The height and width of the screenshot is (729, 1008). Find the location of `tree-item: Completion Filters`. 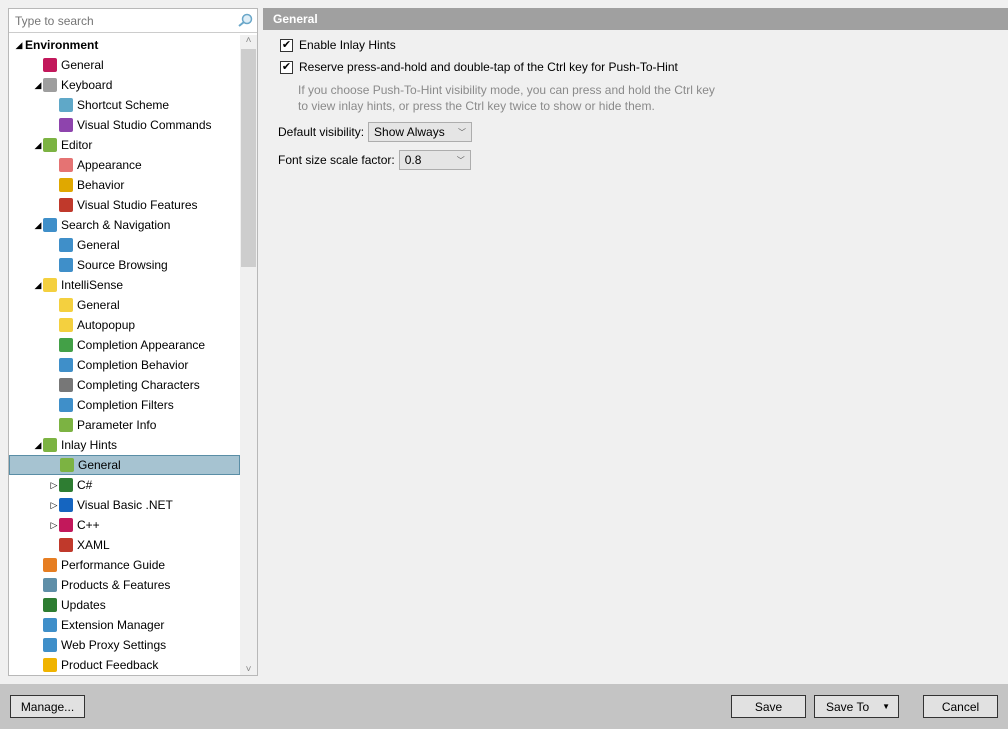

tree-item: Completion Filters is located at coordinates (124, 405).